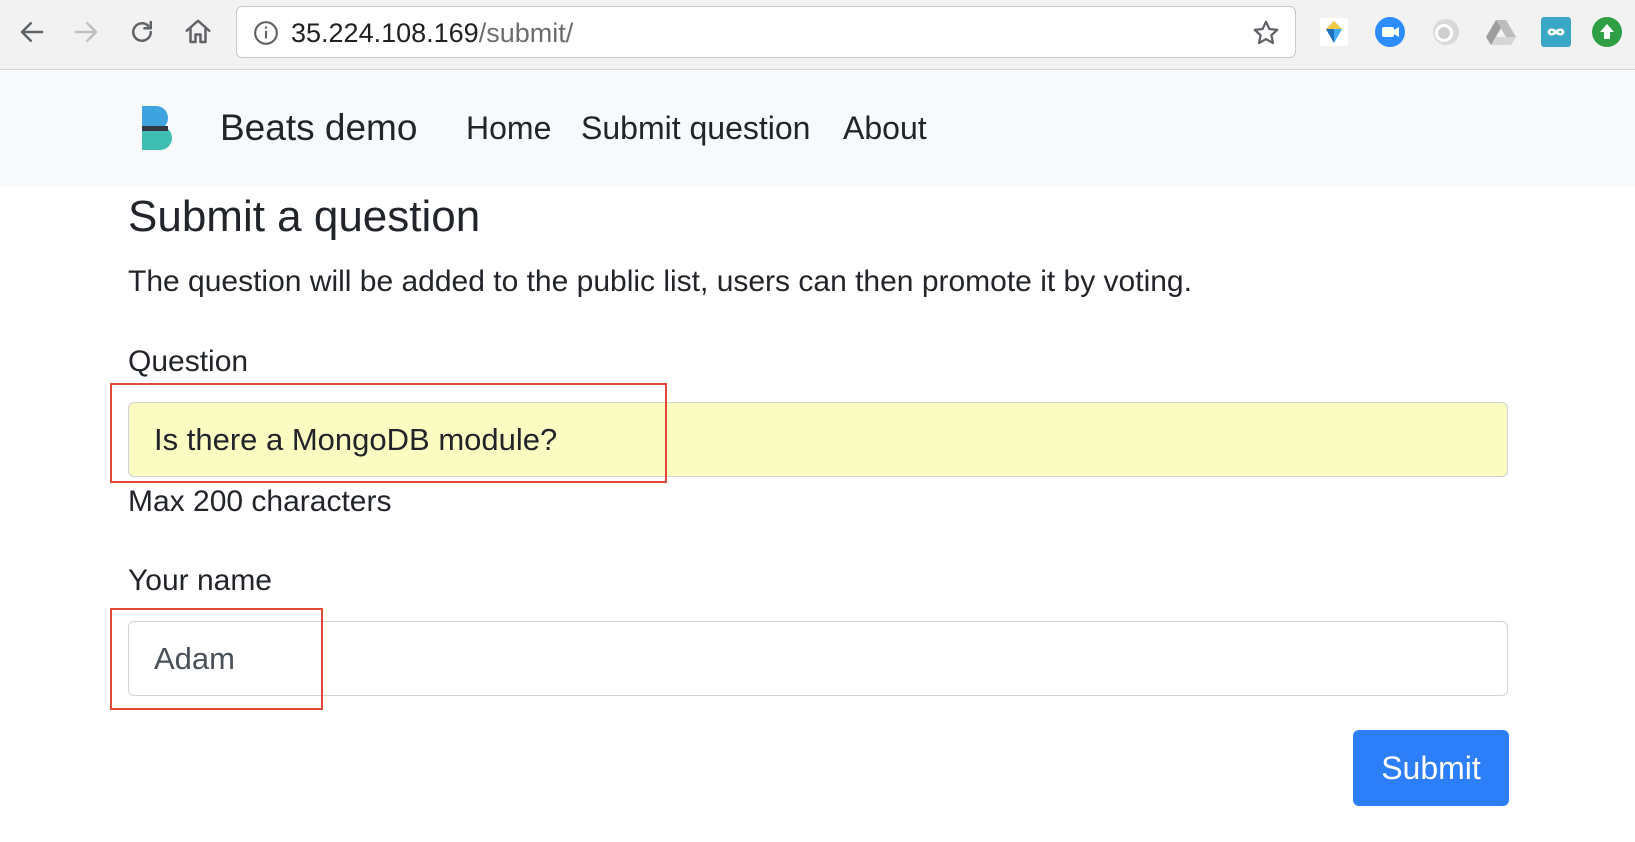  What do you see at coordinates (1501, 32) in the screenshot?
I see `google-drive-icon` at bounding box center [1501, 32].